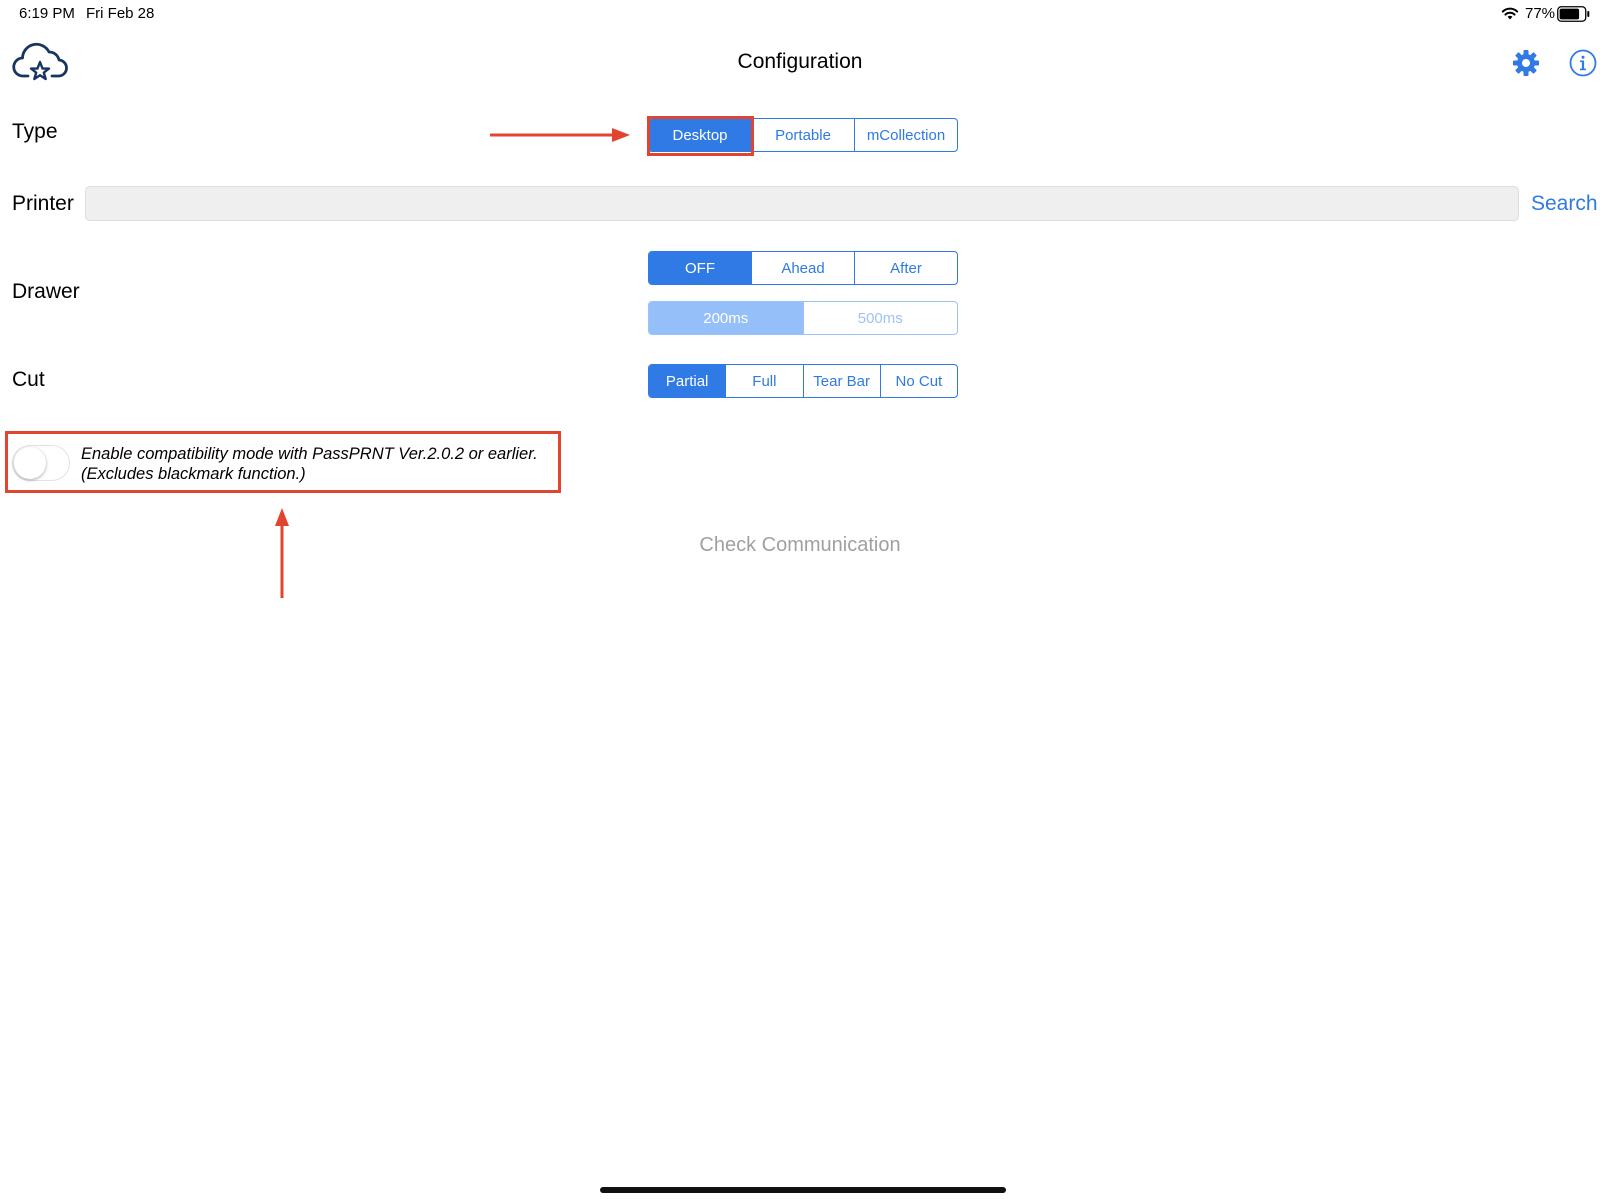 The image size is (1600, 1199). What do you see at coordinates (800, 545) in the screenshot?
I see `check-communication-button: Check Communication` at bounding box center [800, 545].